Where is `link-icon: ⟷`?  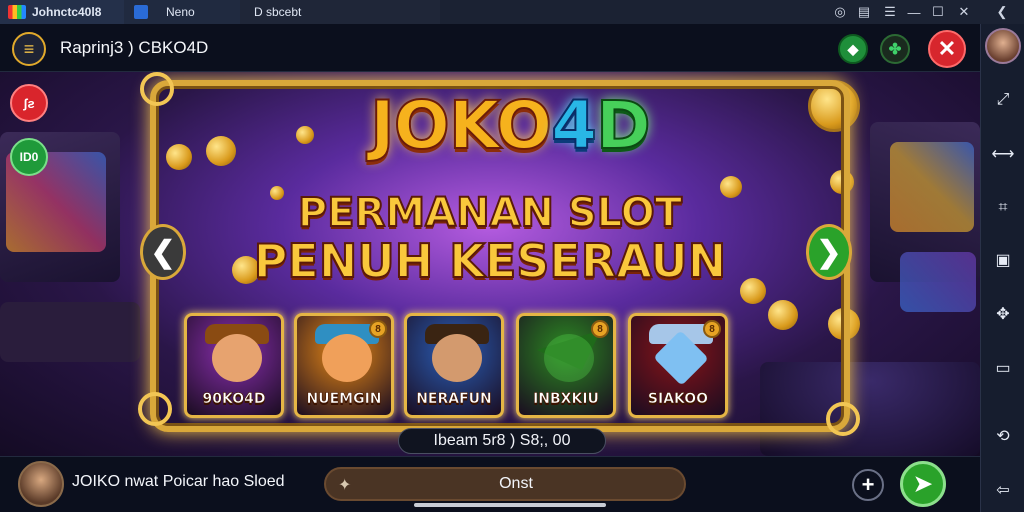 link-icon: ⟷ is located at coordinates (1003, 154).